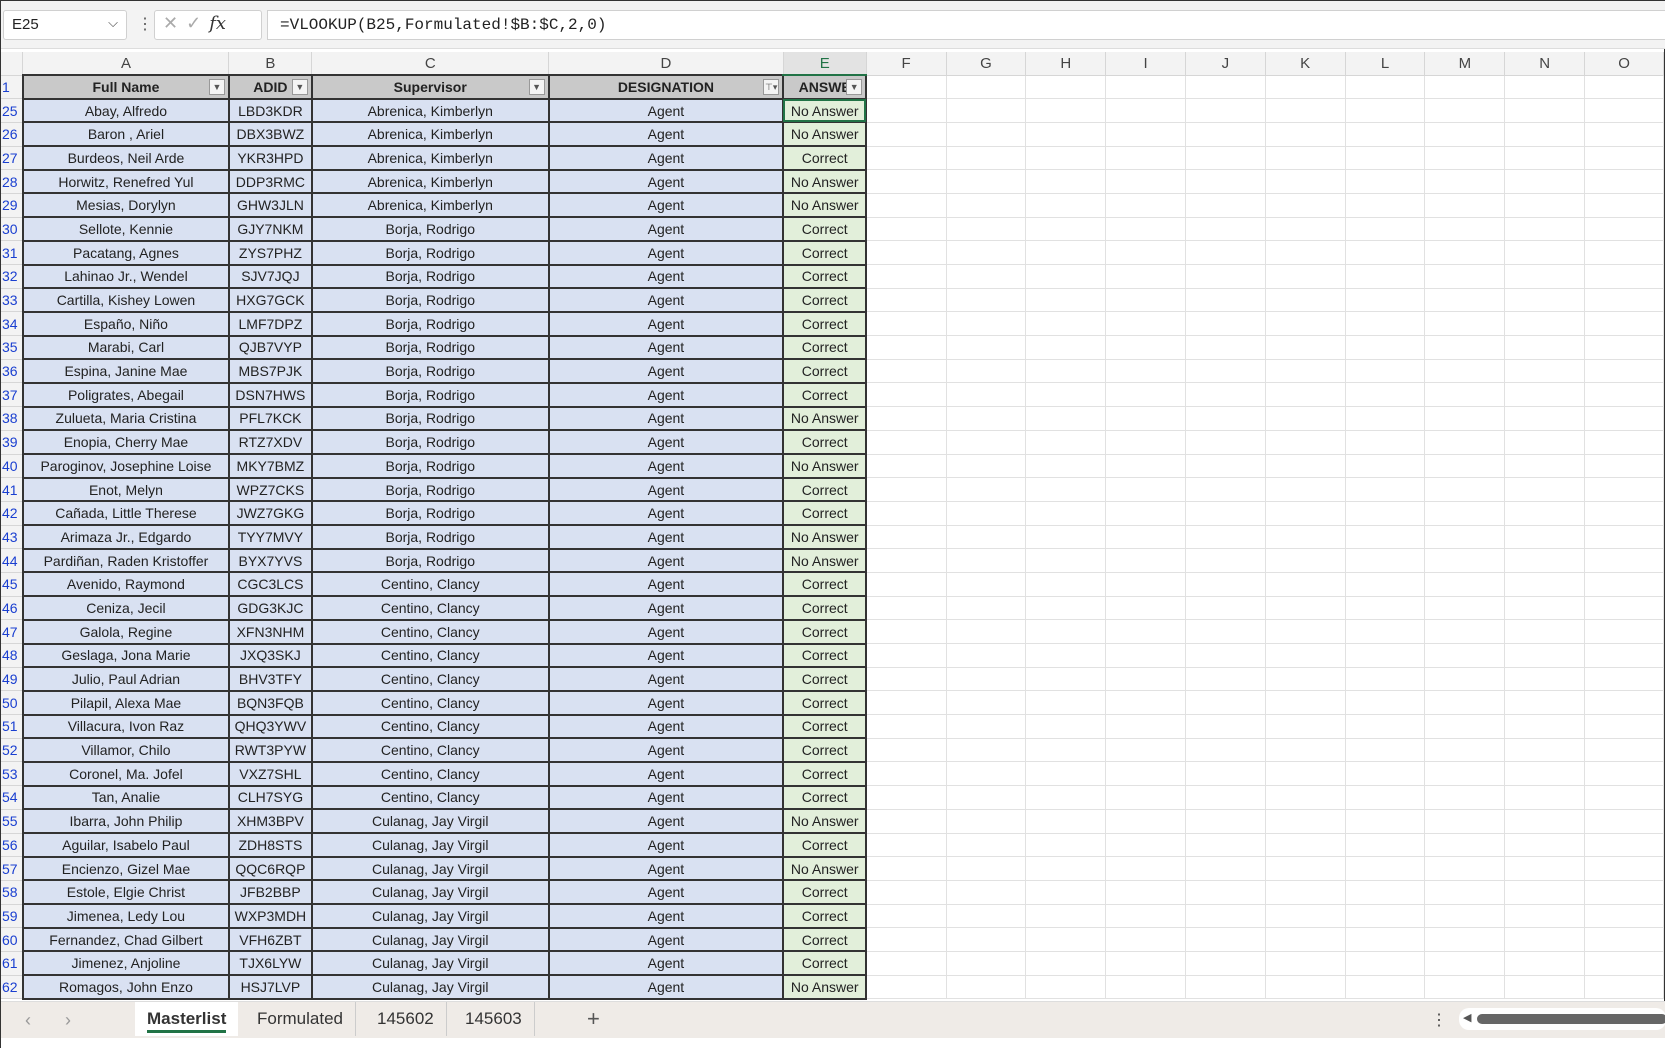 This screenshot has height=1049, width=1665. Describe the element at coordinates (430, 87) in the screenshot. I see `table-header-cell: Supervisor ▼` at that location.